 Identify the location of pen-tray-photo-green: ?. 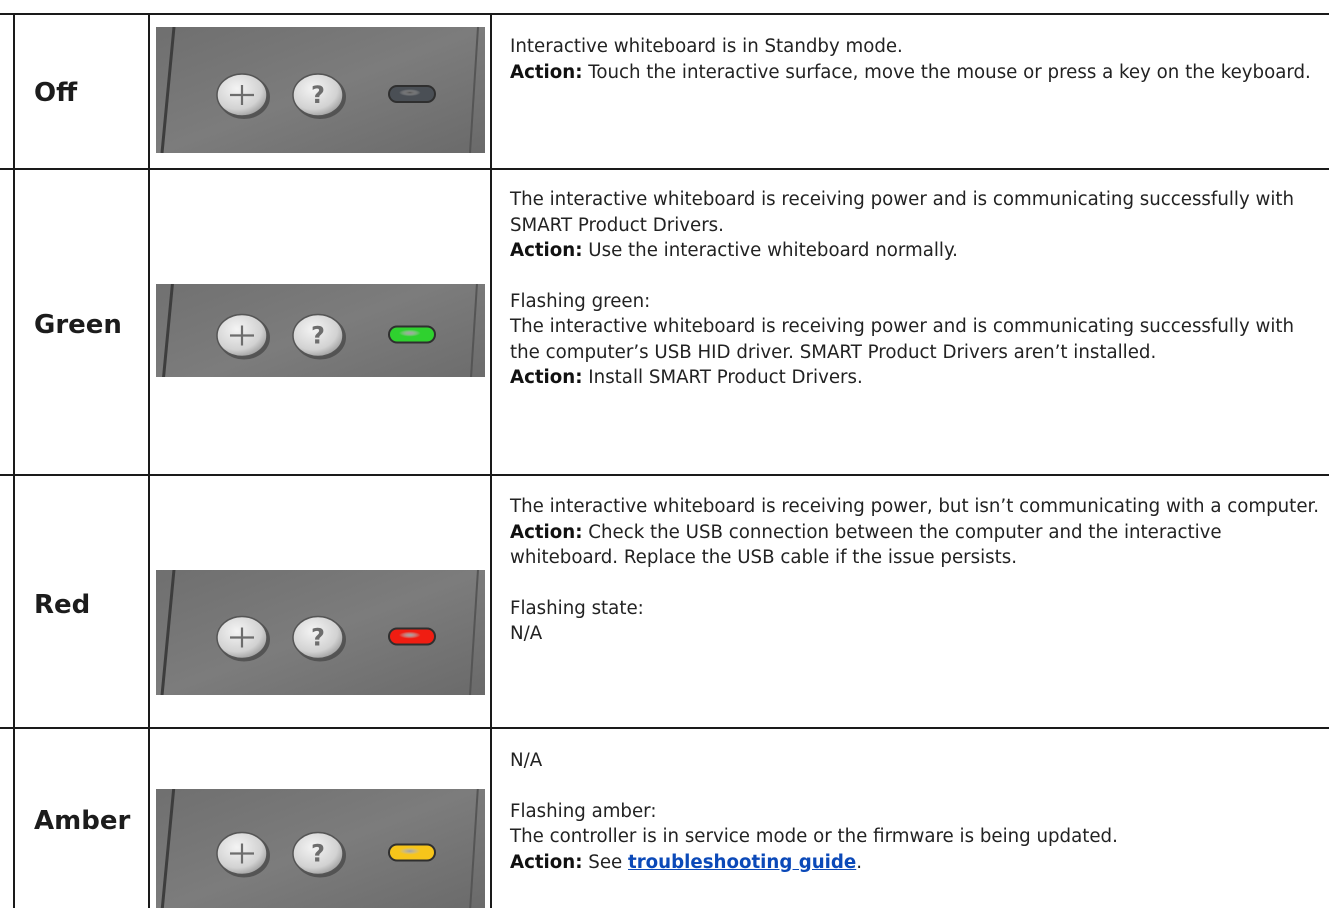
(320, 330).